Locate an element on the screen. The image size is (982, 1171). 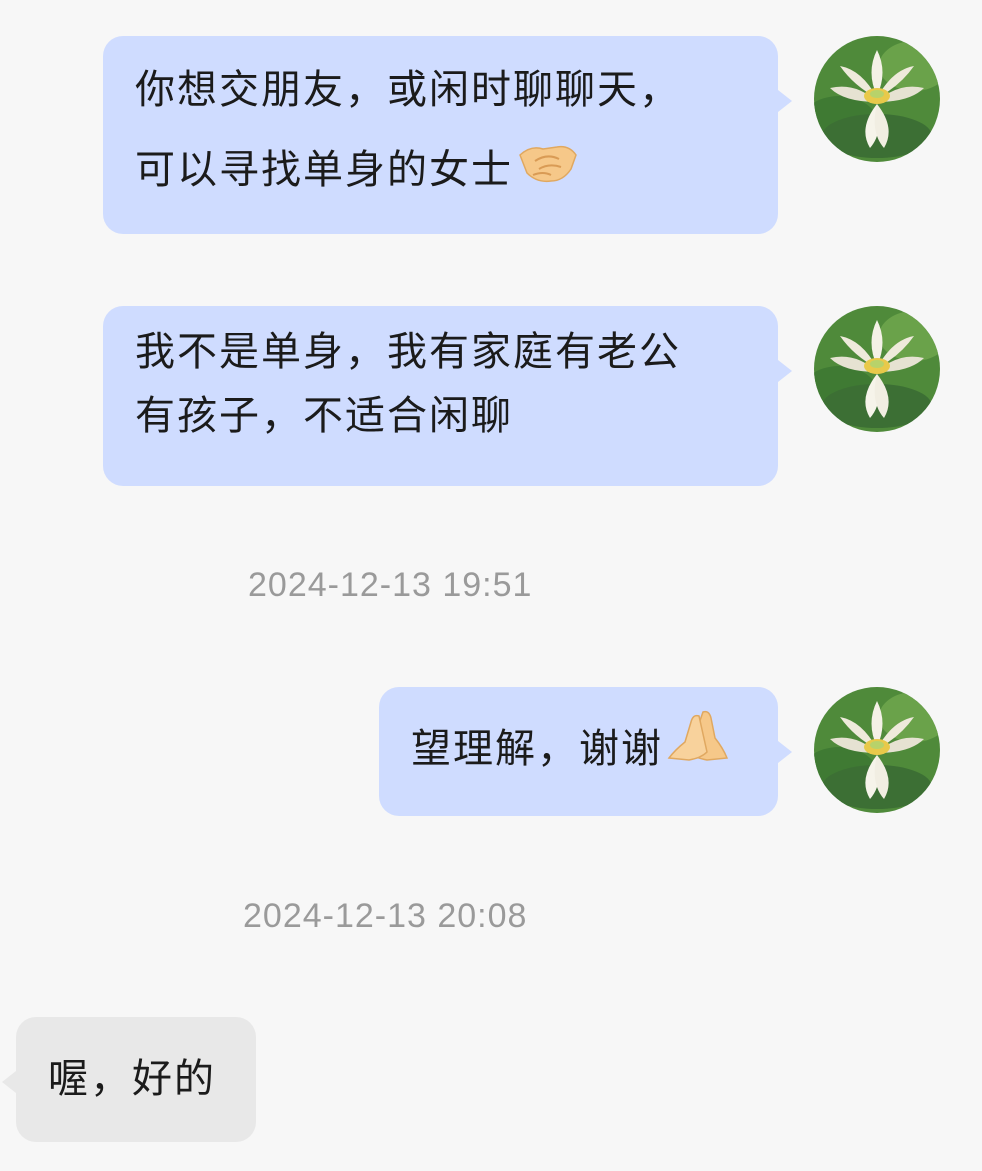
message-bubble-outgoing: 我不是单身，我有家庭有老公 有孩子，不适合闲聊 is located at coordinates (440, 396).